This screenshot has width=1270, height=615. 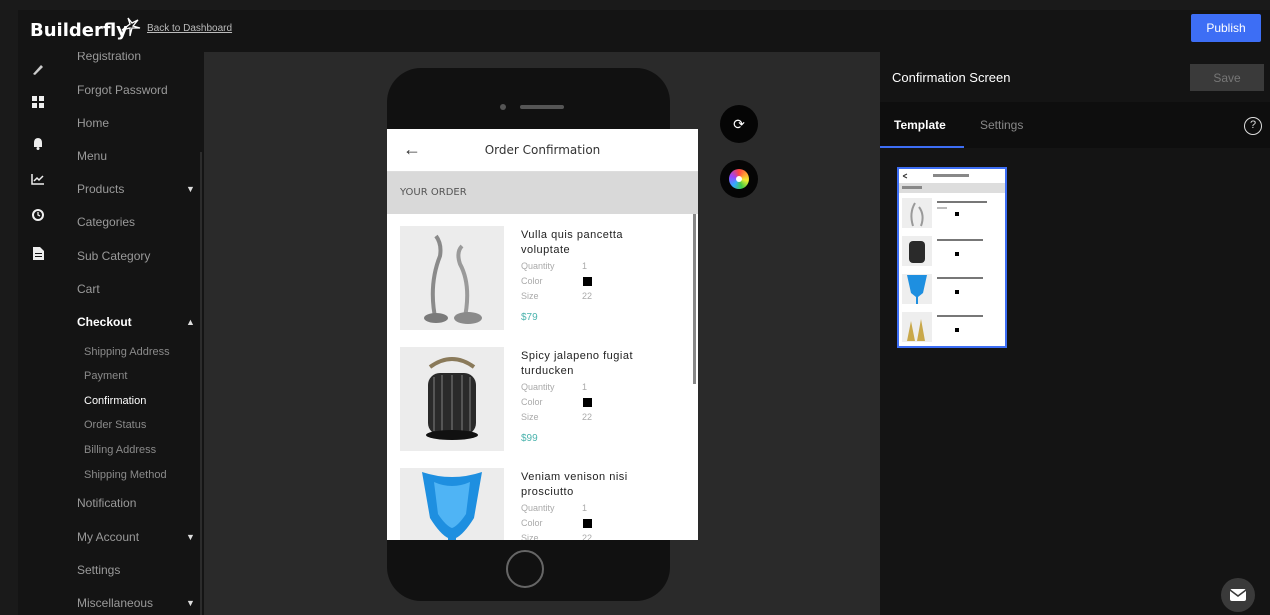 I want to click on mail-icon, so click(x=1238, y=595).